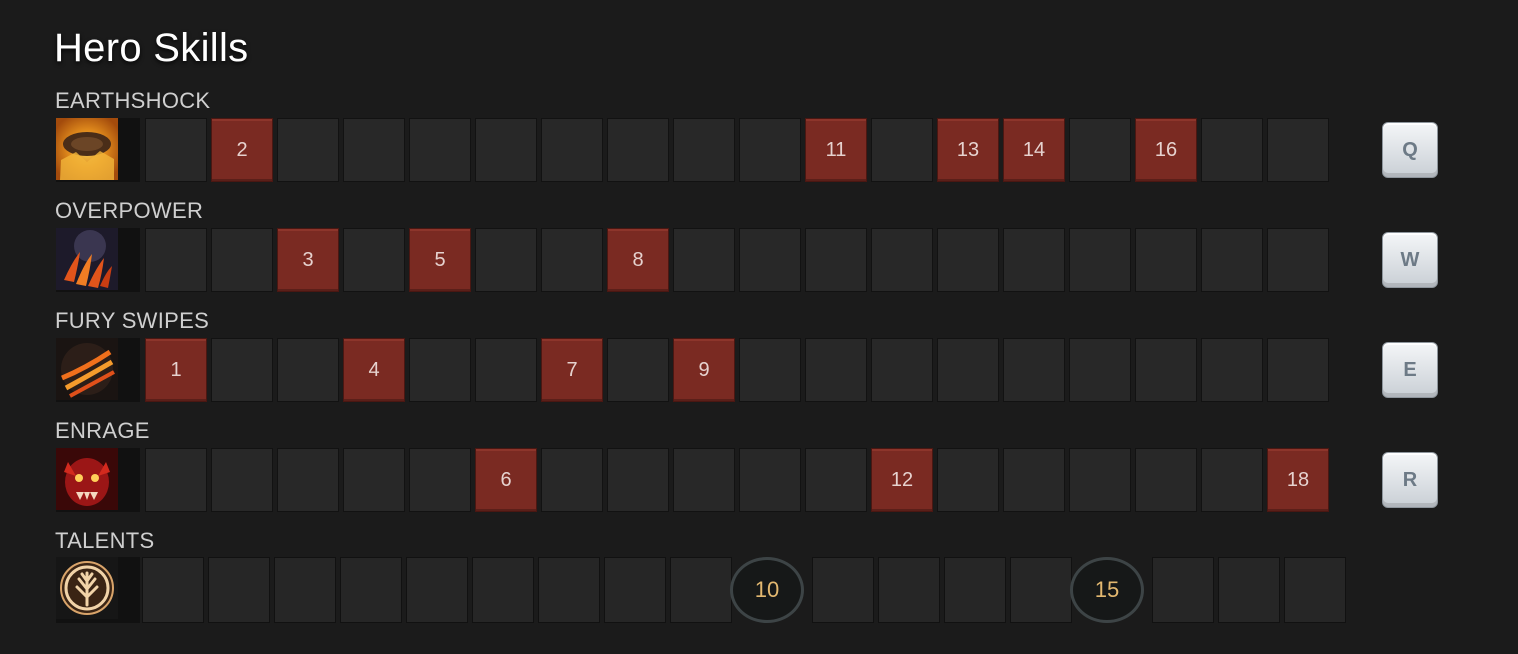  What do you see at coordinates (102, 430) in the screenshot?
I see `skill-name: ENRAGE` at bounding box center [102, 430].